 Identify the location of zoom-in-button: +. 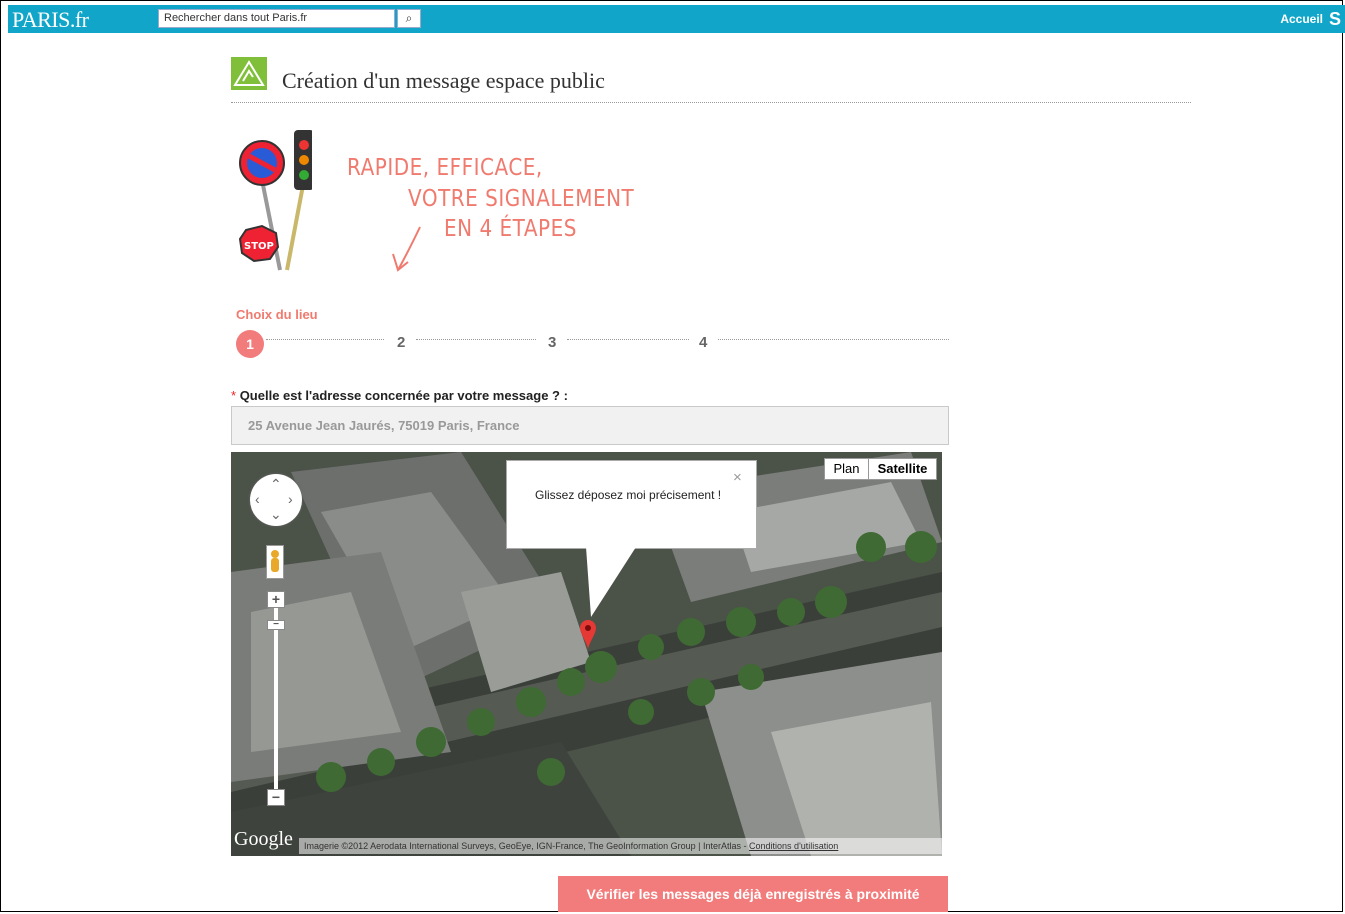
(276, 599).